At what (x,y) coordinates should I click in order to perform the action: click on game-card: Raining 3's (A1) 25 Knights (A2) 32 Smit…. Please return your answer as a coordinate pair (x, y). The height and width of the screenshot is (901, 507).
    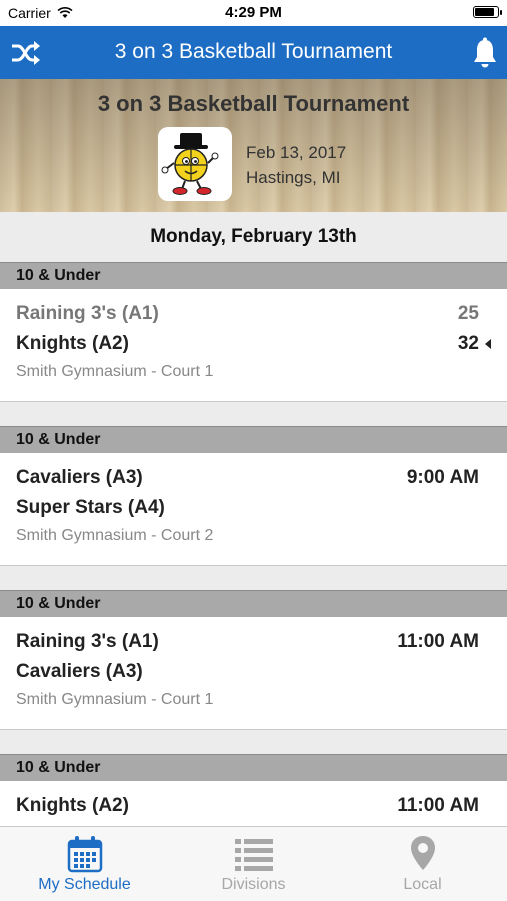
    Looking at the image, I should click on (253, 345).